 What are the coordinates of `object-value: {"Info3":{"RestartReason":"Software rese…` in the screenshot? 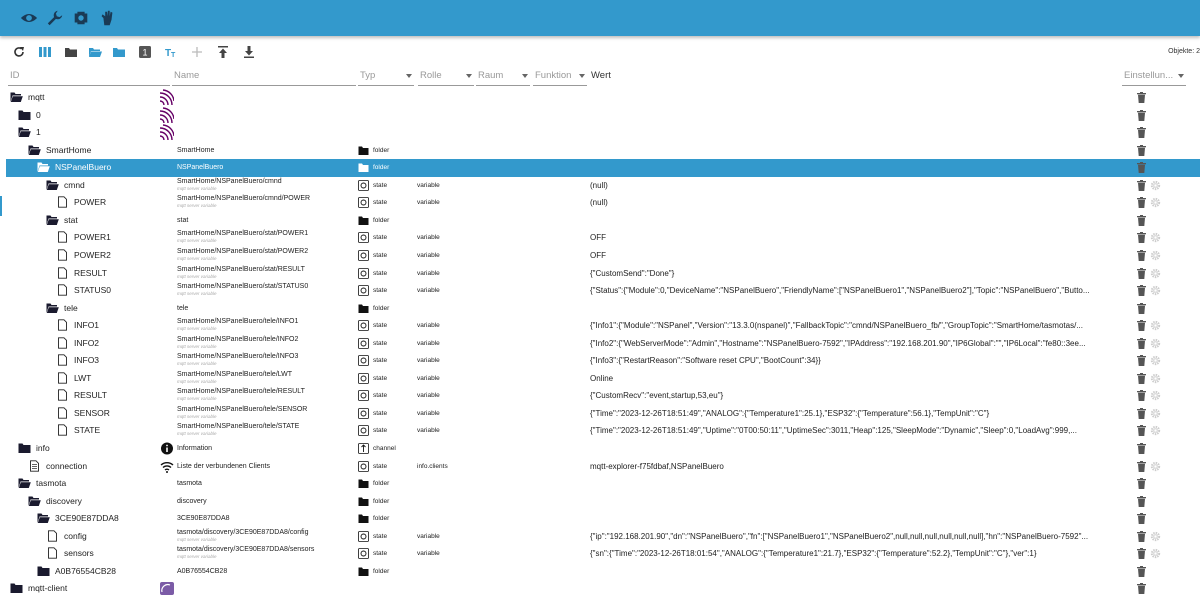 It's located at (856, 360).